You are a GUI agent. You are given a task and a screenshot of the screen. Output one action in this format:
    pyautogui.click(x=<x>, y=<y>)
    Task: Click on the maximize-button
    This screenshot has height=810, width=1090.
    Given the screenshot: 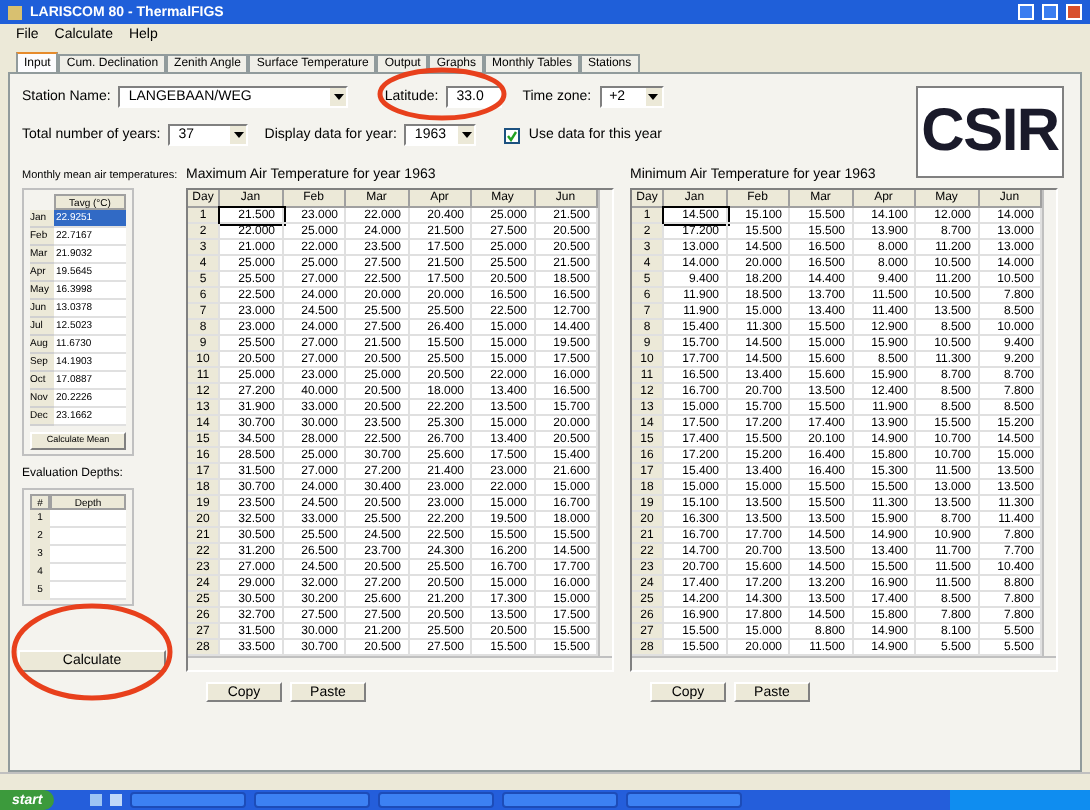 What is the action you would take?
    pyautogui.click(x=1050, y=12)
    